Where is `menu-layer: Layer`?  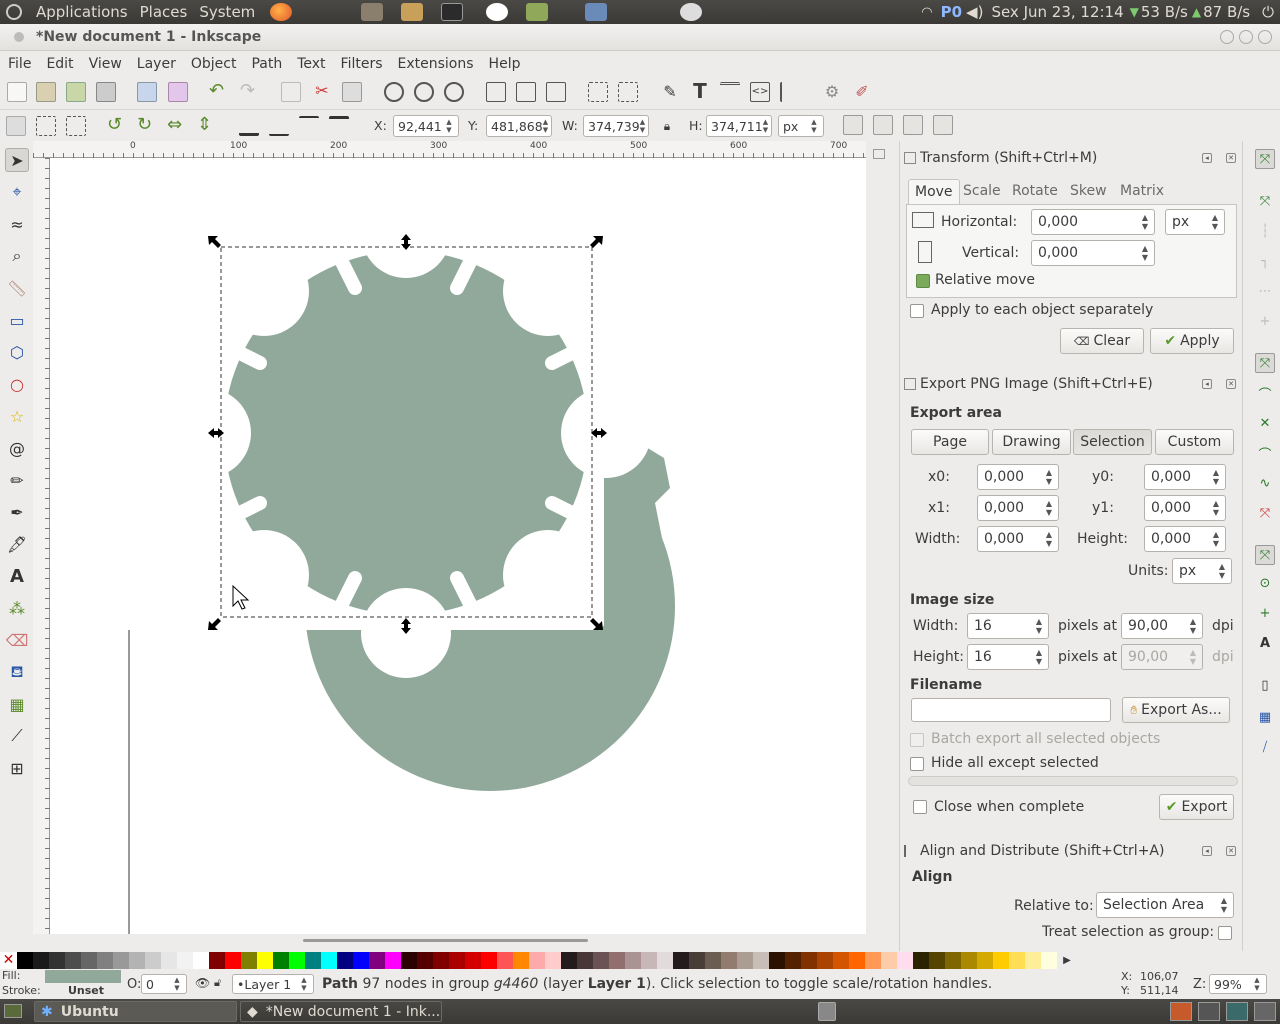 menu-layer: Layer is located at coordinates (156, 64).